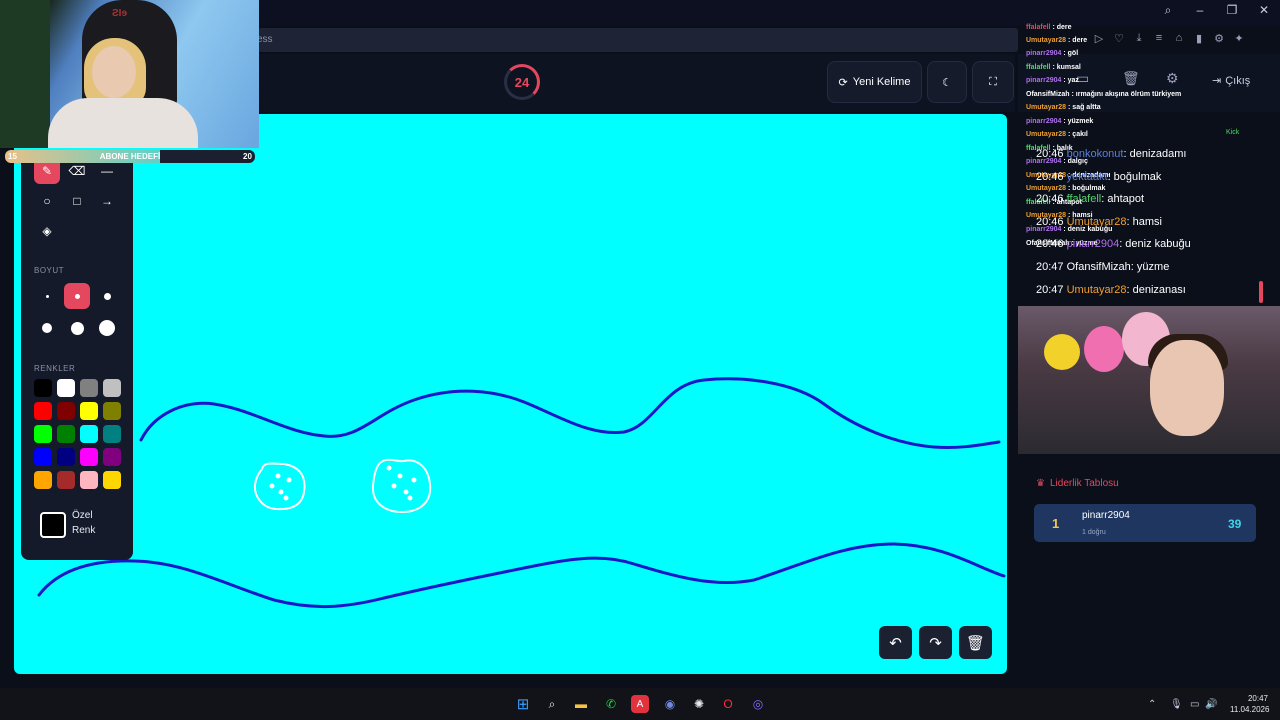  I want to click on fullscreen-button: ⛶, so click(993, 82).